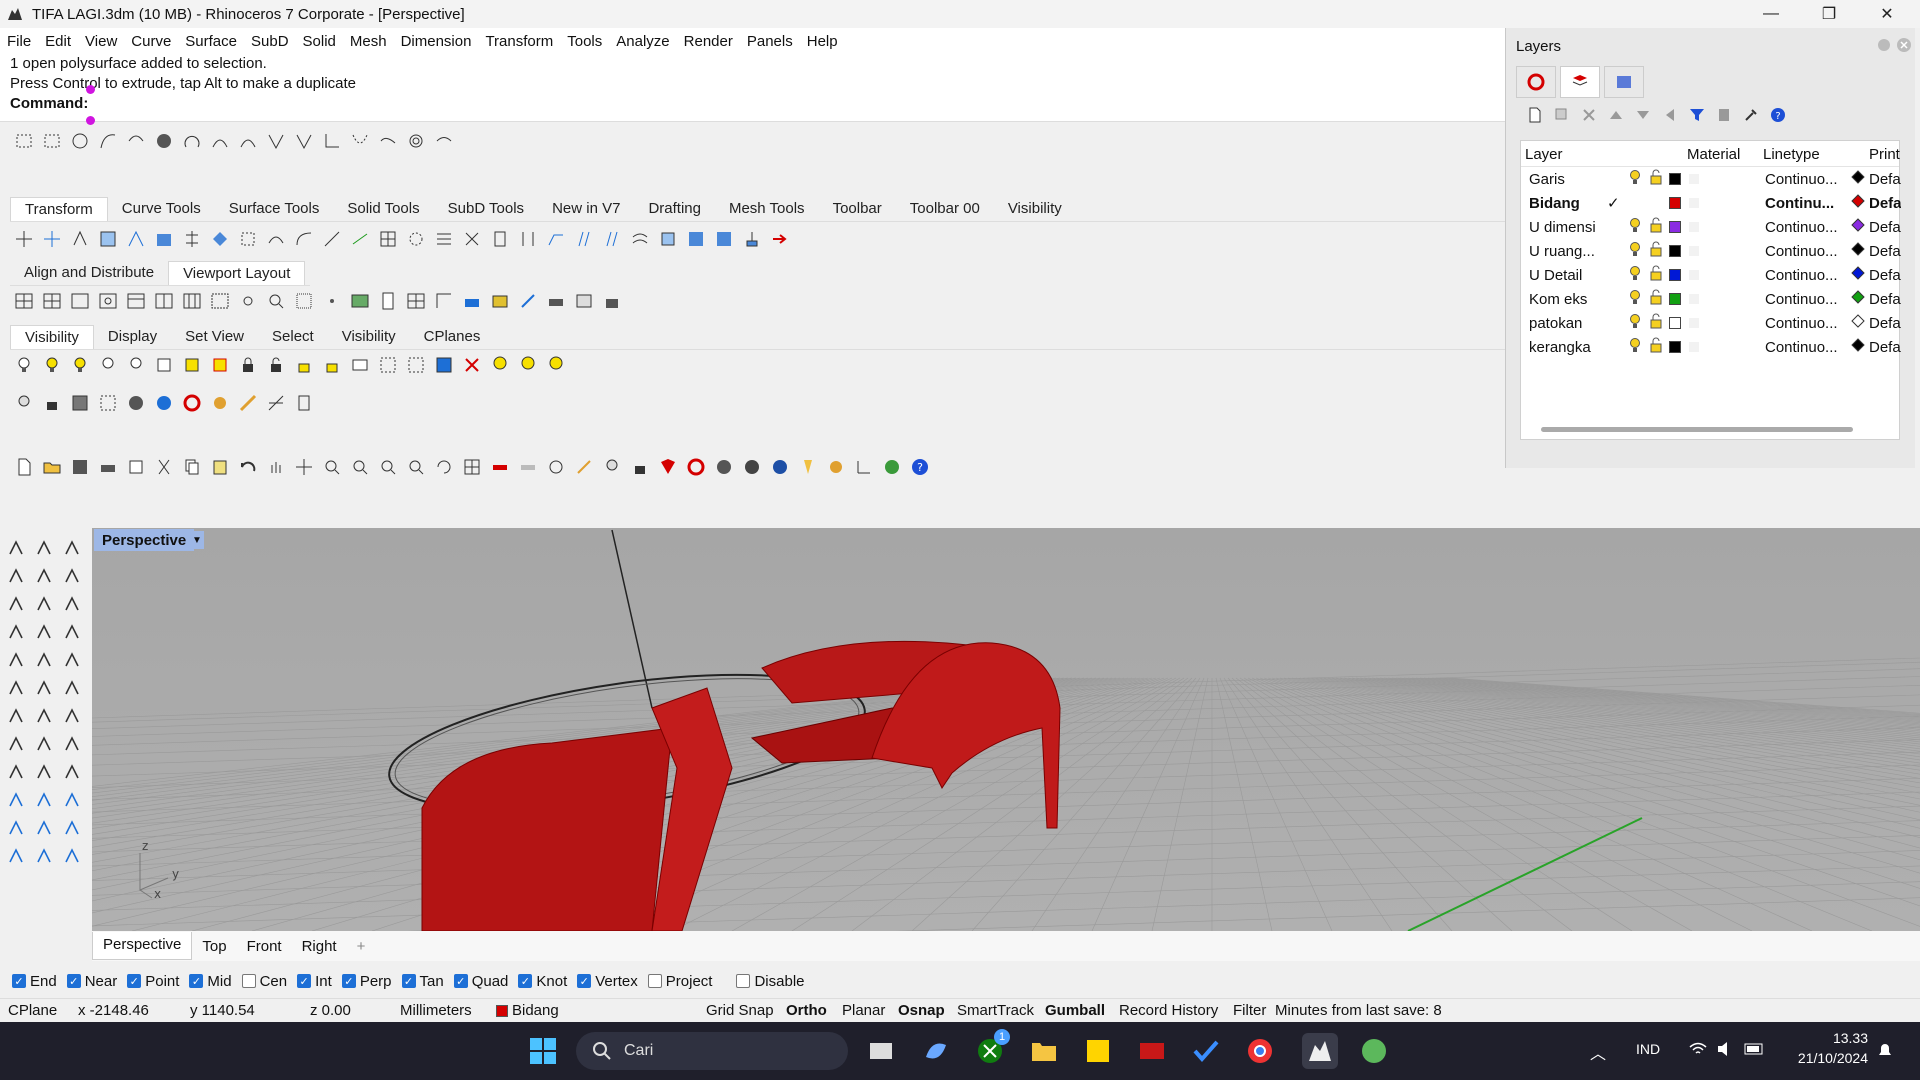  Describe the element at coordinates (52, 467) in the screenshot. I see `open-folder-icon` at that location.